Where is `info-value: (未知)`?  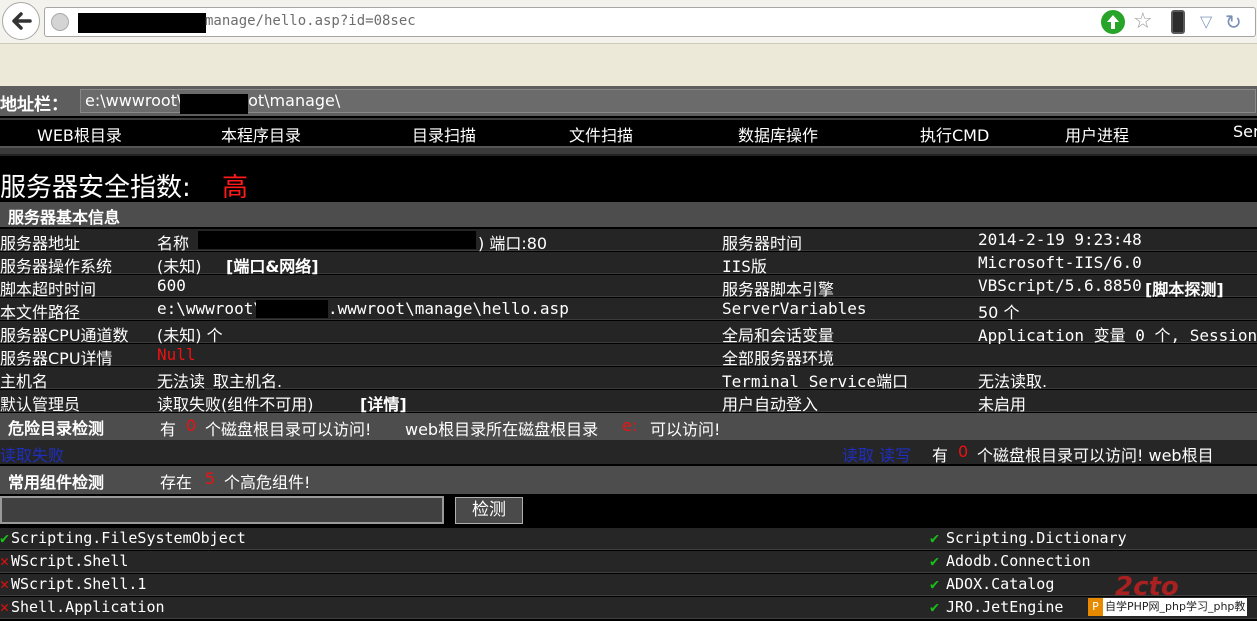
info-value: (未知) is located at coordinates (179, 266).